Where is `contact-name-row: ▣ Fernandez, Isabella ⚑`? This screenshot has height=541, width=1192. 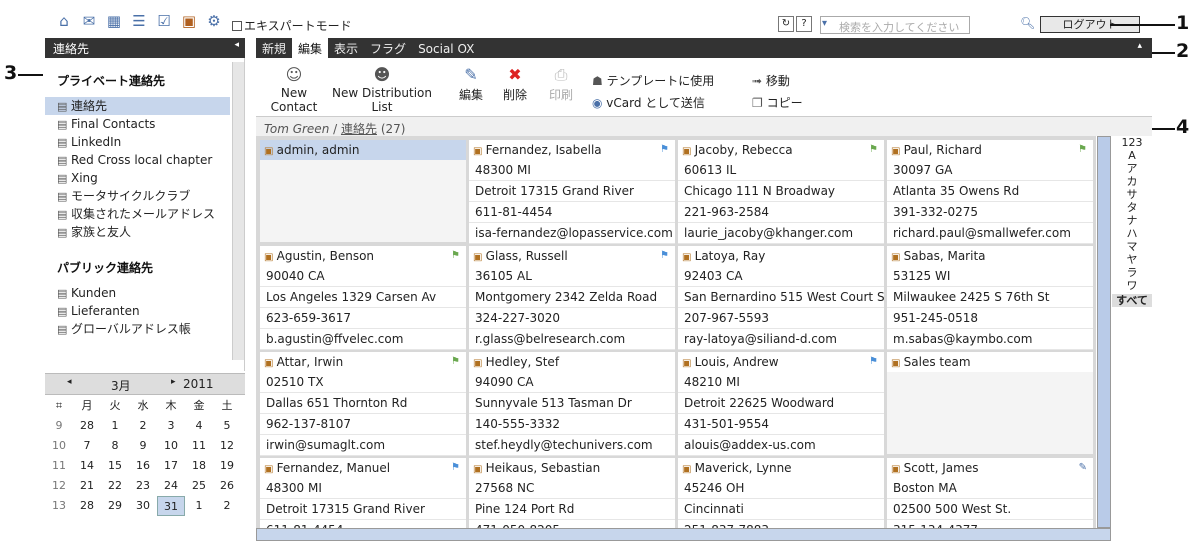
contact-name-row: ▣ Fernandez, Isabella ⚑ is located at coordinates (572, 150).